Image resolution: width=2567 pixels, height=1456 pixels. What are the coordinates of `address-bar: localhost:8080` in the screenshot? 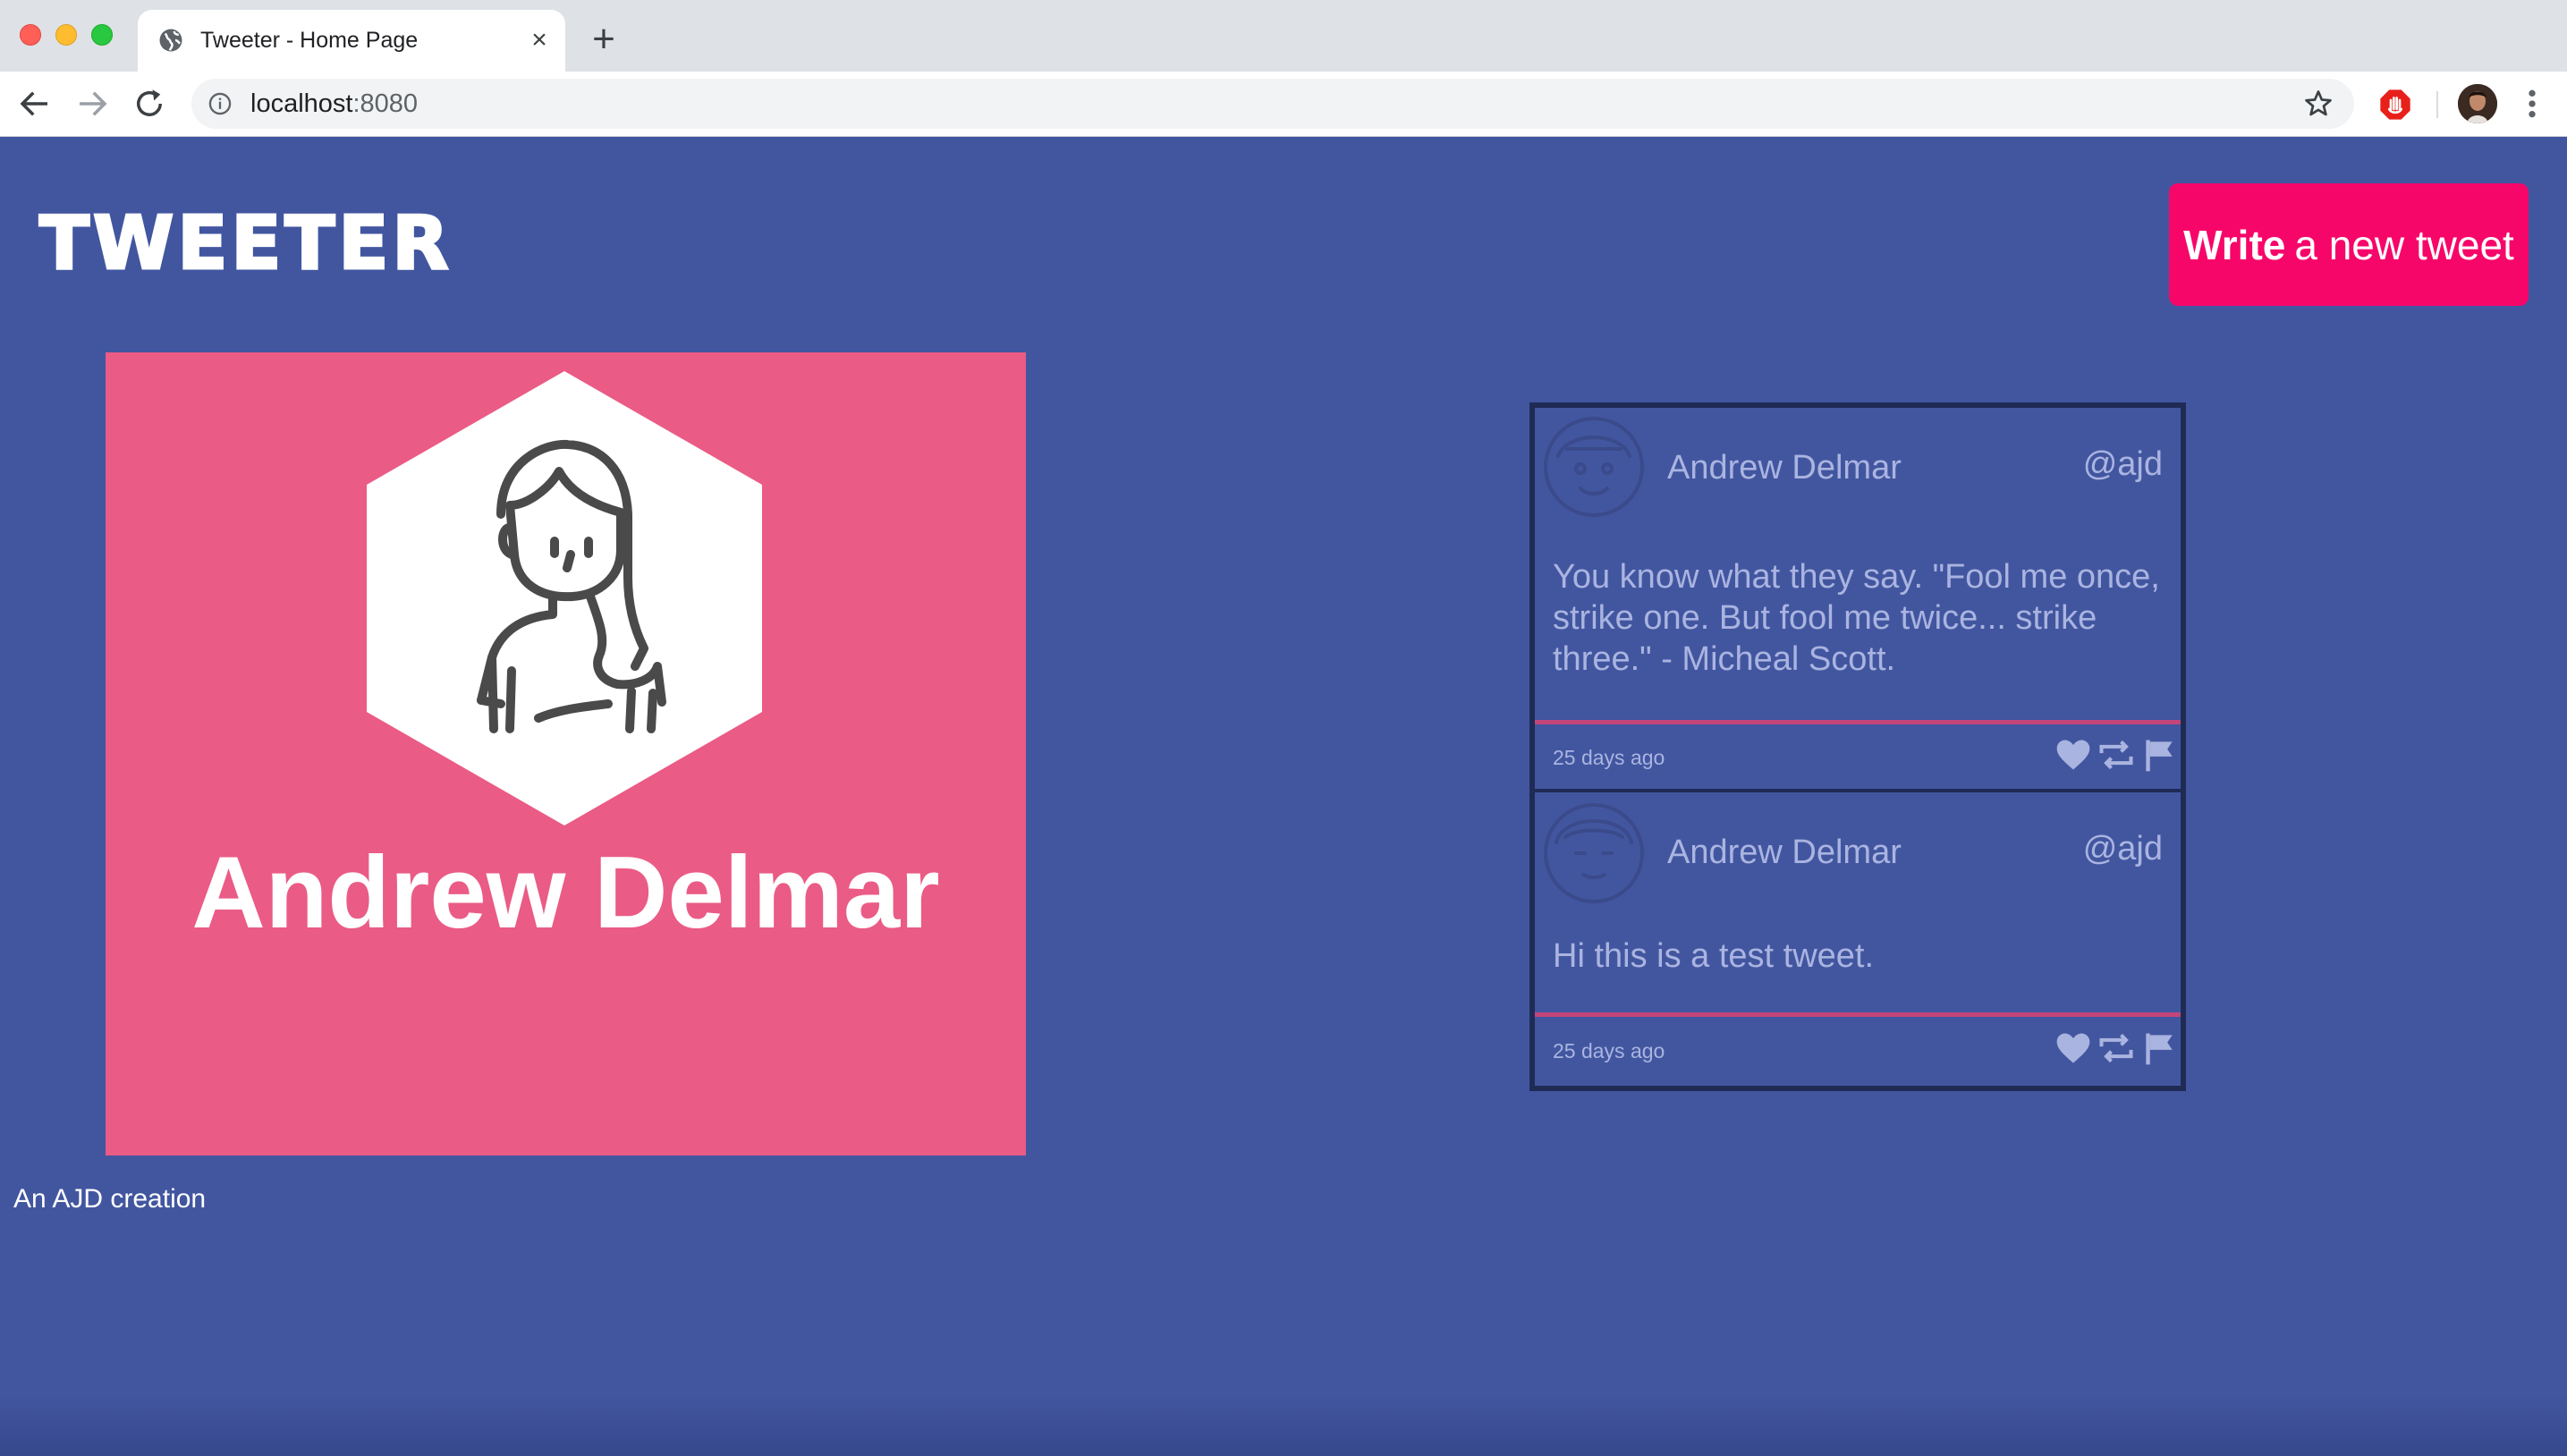 It's located at (1272, 104).